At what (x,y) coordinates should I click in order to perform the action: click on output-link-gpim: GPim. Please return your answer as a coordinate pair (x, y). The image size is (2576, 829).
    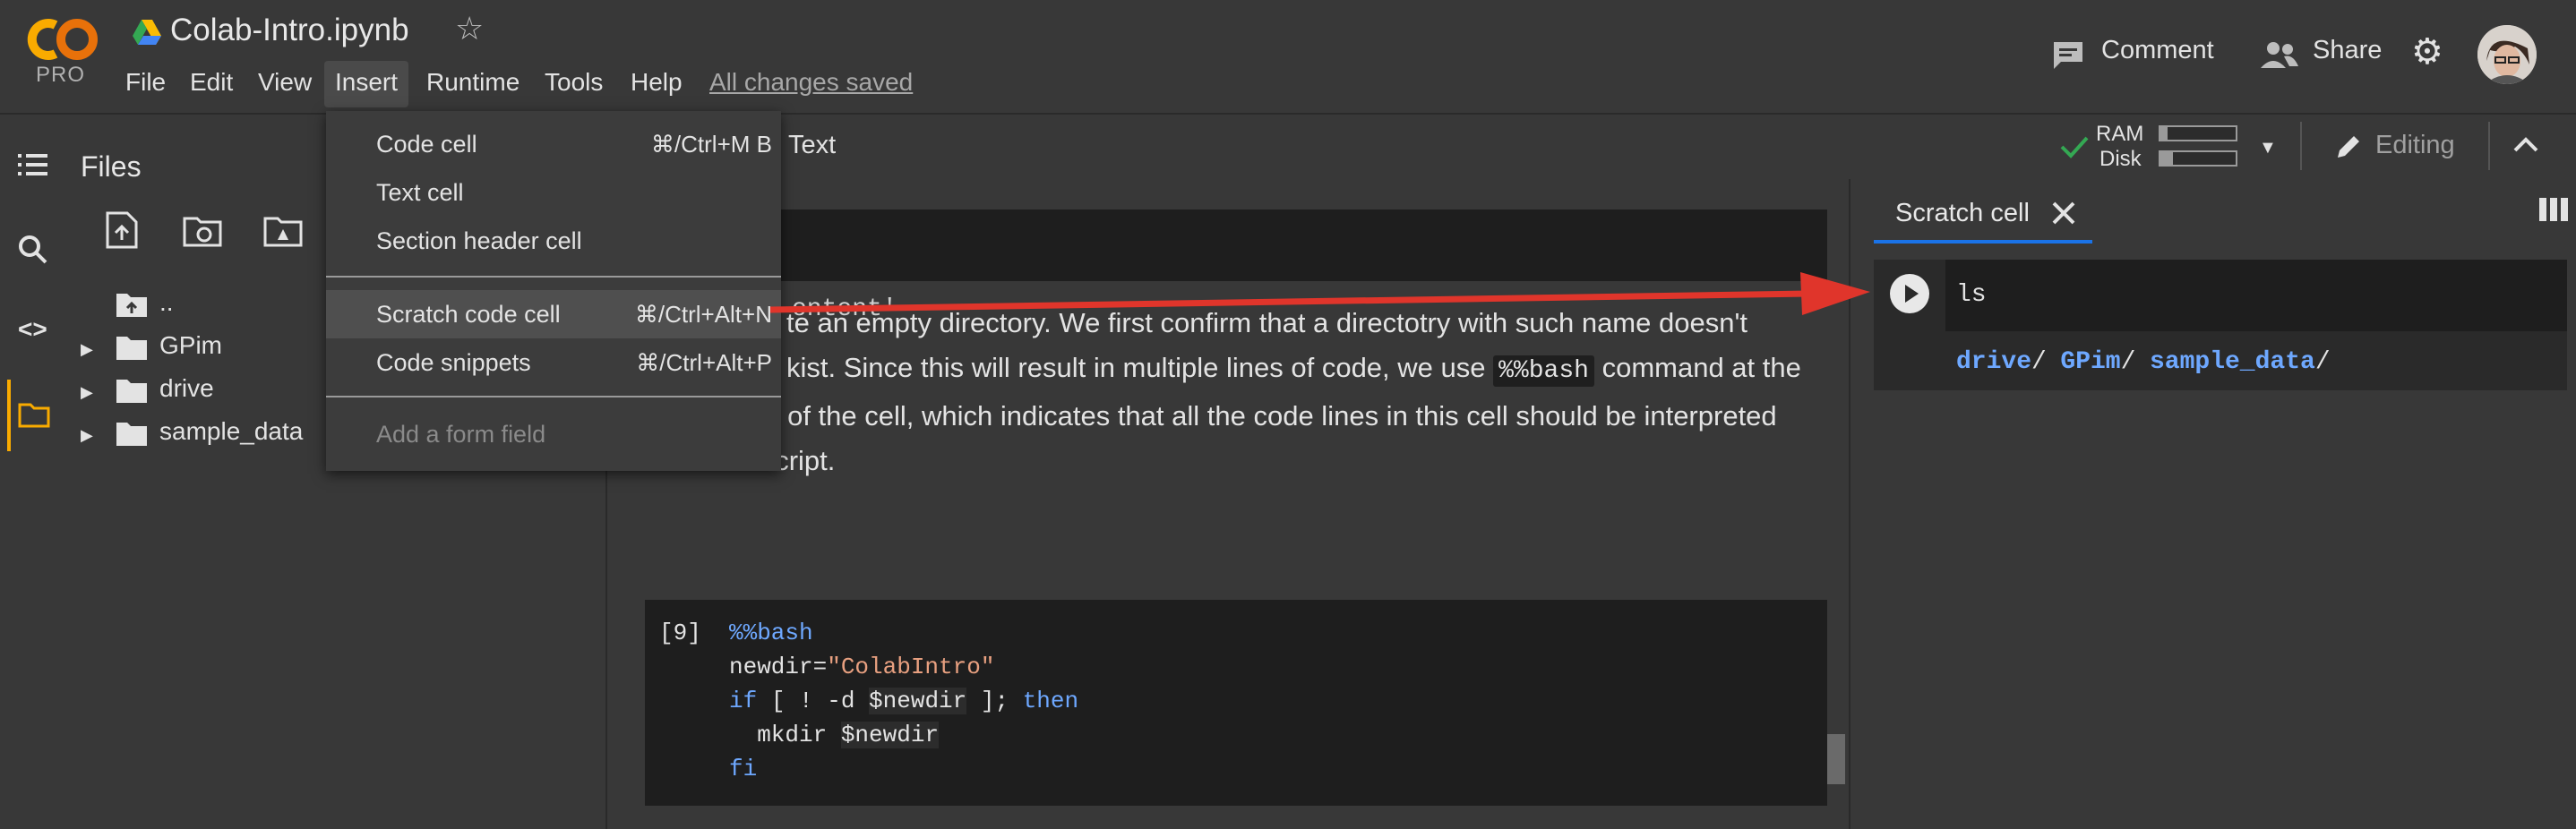
    Looking at the image, I should click on (2090, 362).